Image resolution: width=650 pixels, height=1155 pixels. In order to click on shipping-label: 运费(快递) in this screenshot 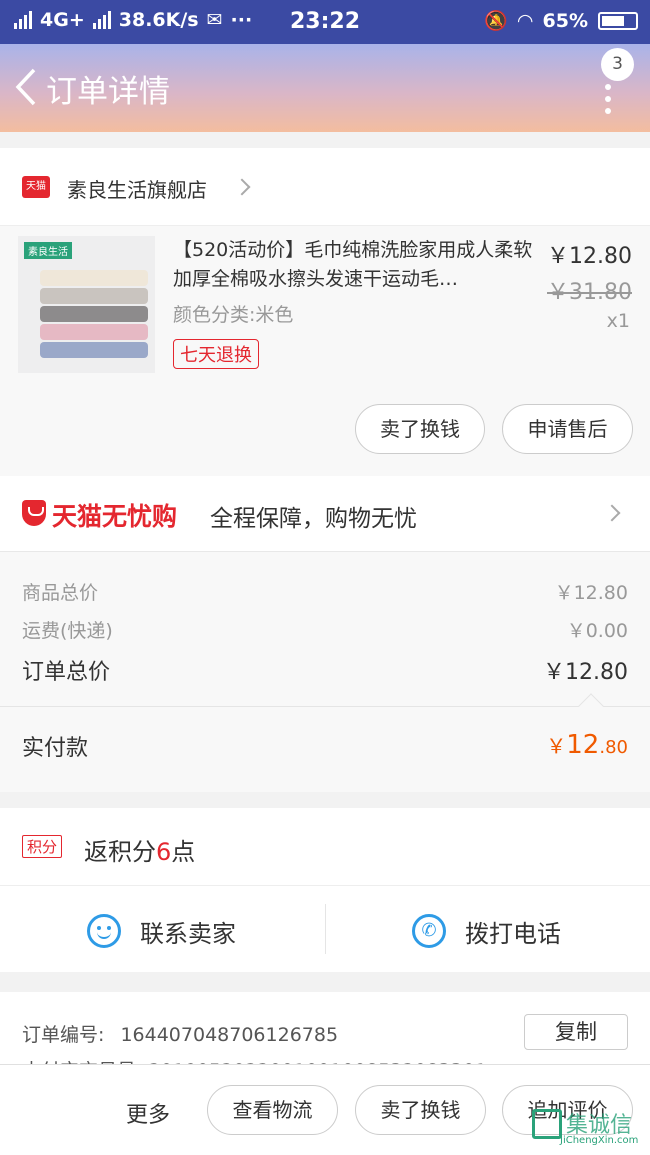, I will do `click(67, 631)`.